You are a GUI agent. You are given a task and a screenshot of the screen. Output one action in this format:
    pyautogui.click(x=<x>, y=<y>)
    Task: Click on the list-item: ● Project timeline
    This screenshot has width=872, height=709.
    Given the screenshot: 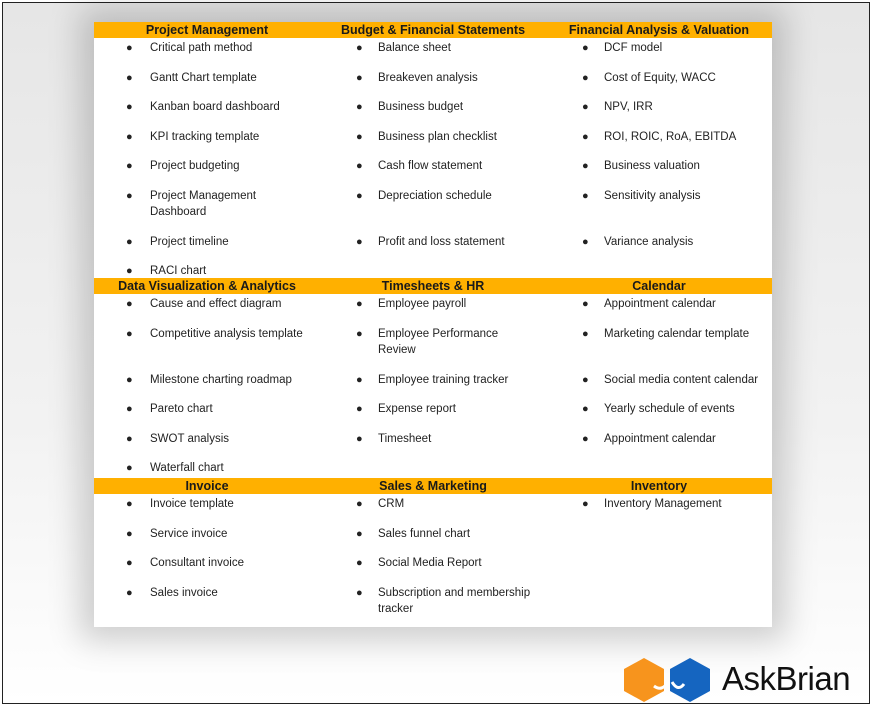 What is the action you would take?
    pyautogui.click(x=207, y=247)
    